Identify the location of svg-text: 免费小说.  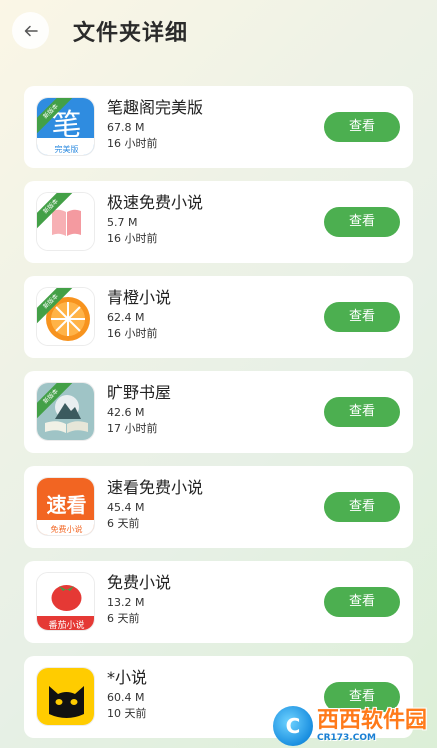
(67, 529).